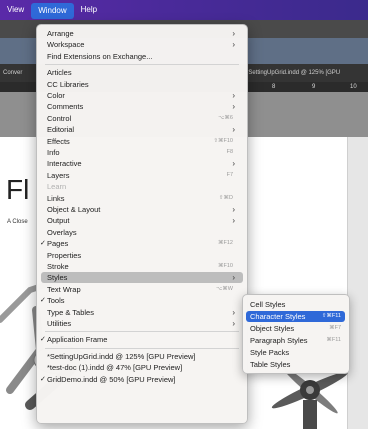  Describe the element at coordinates (223, 140) in the screenshot. I see `menu-item-shortcut: ⇧⌘F10` at that location.